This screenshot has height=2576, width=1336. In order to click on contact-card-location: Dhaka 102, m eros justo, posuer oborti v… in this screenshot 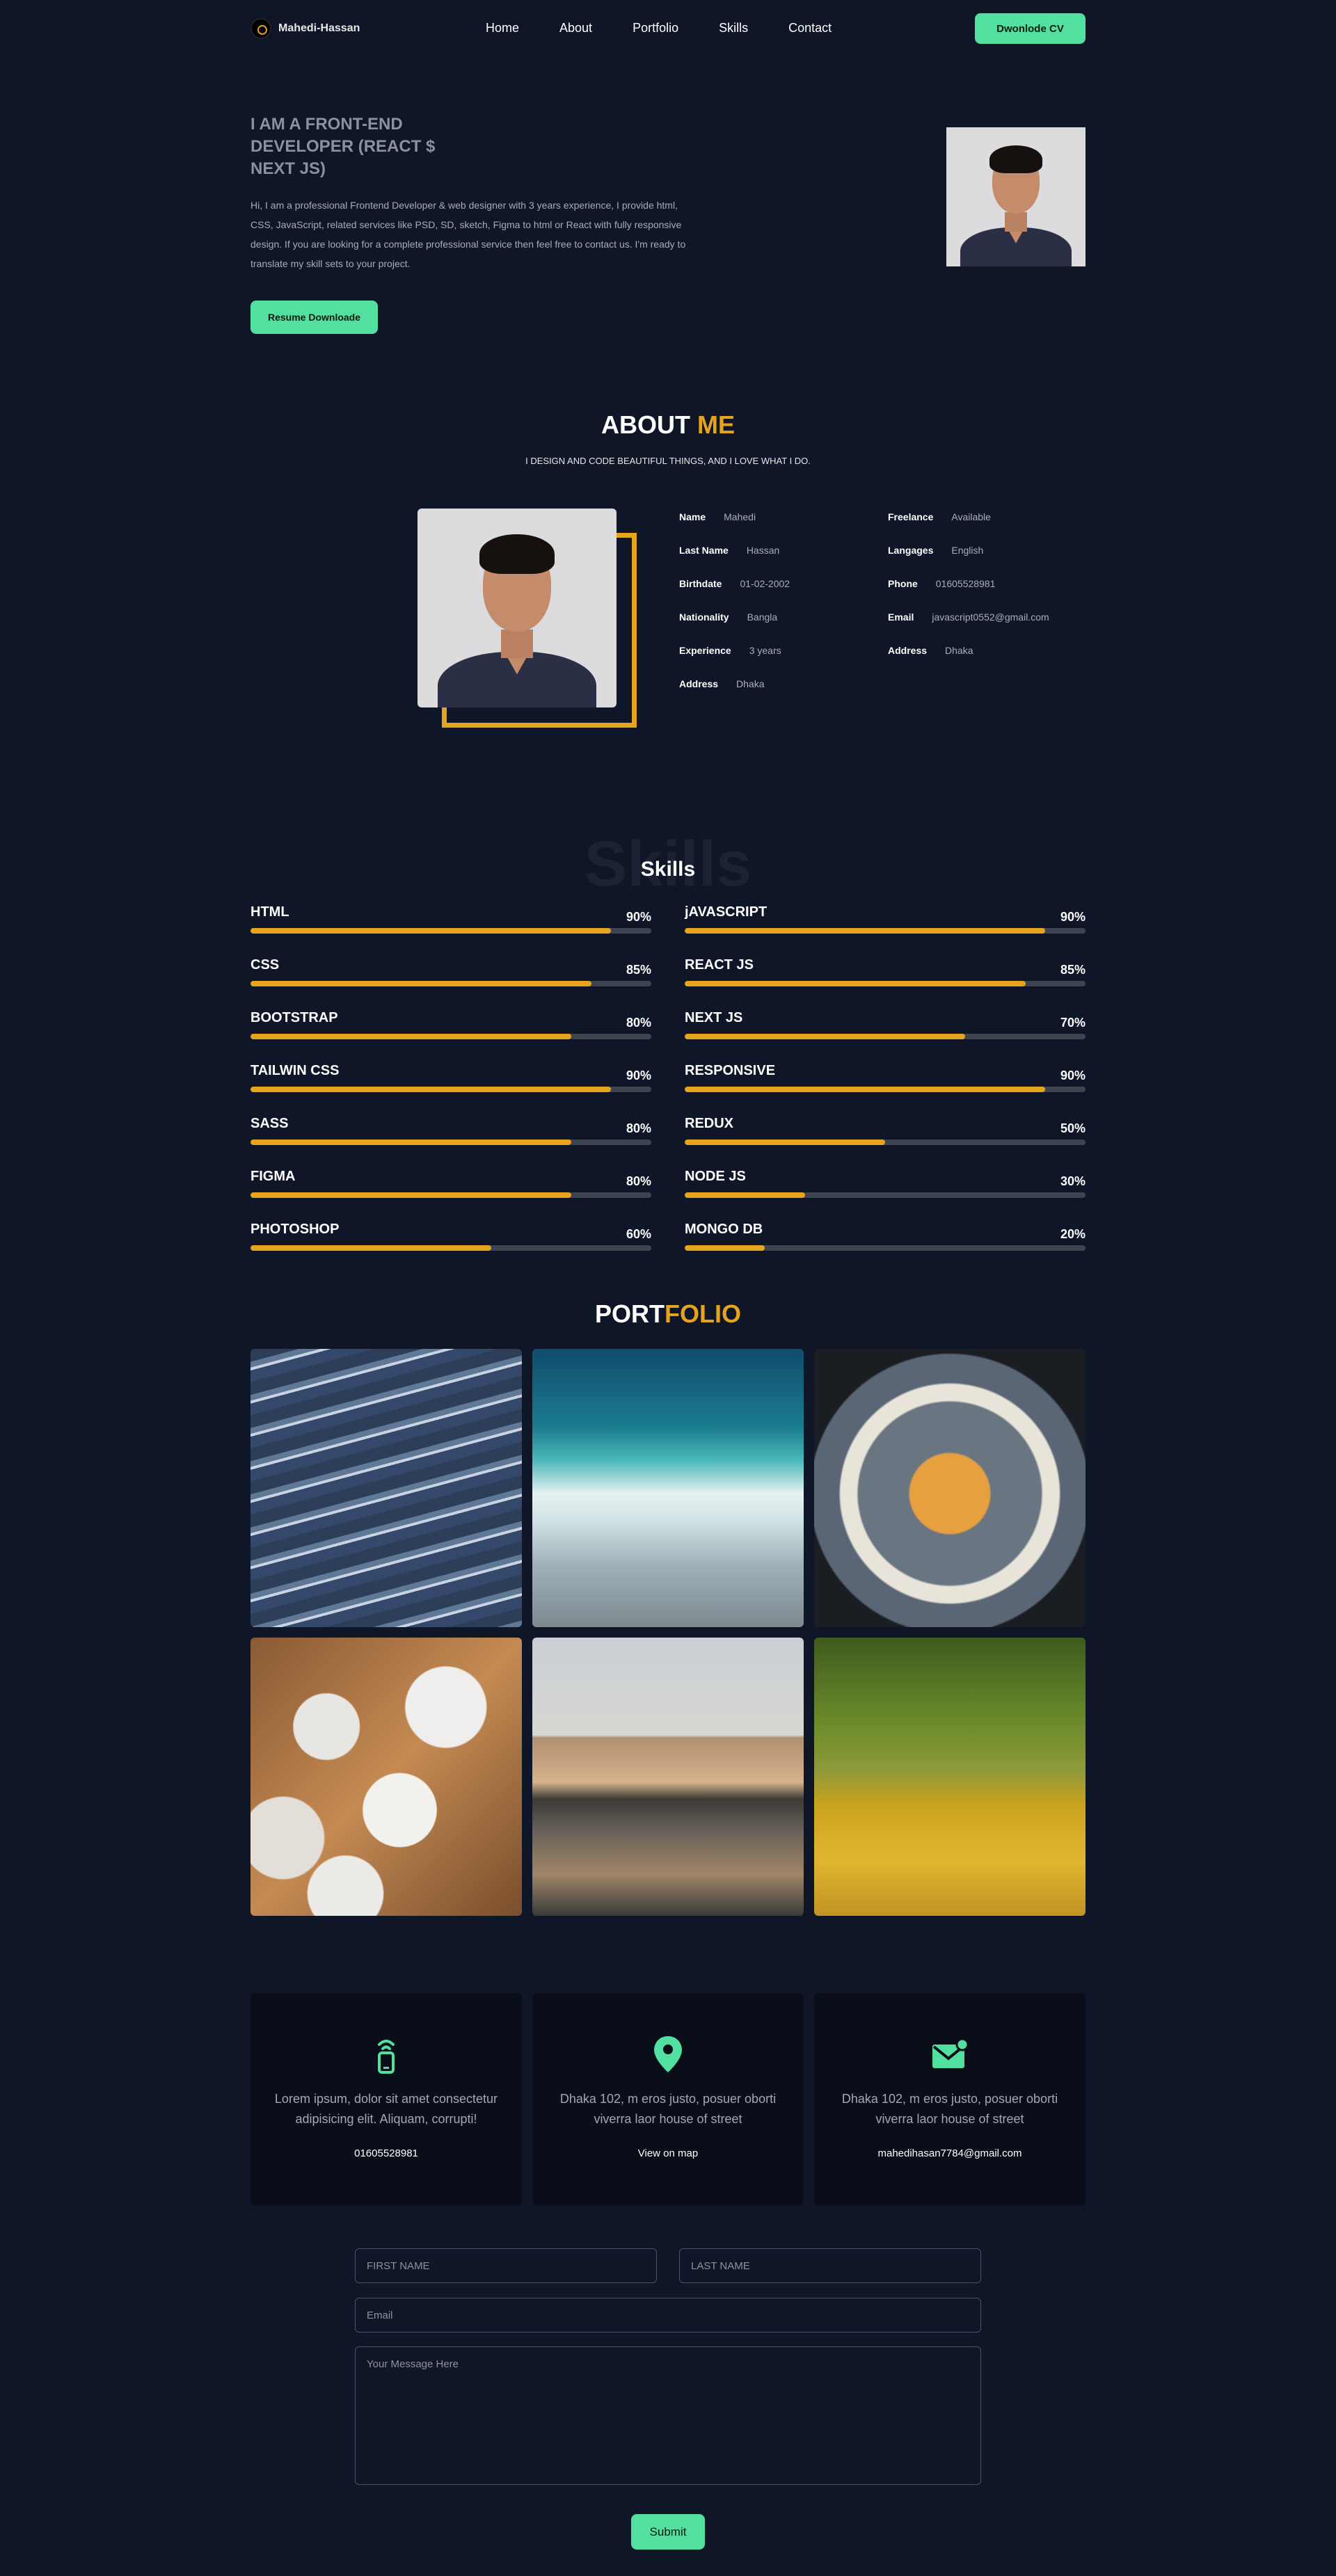, I will do `click(668, 2099)`.